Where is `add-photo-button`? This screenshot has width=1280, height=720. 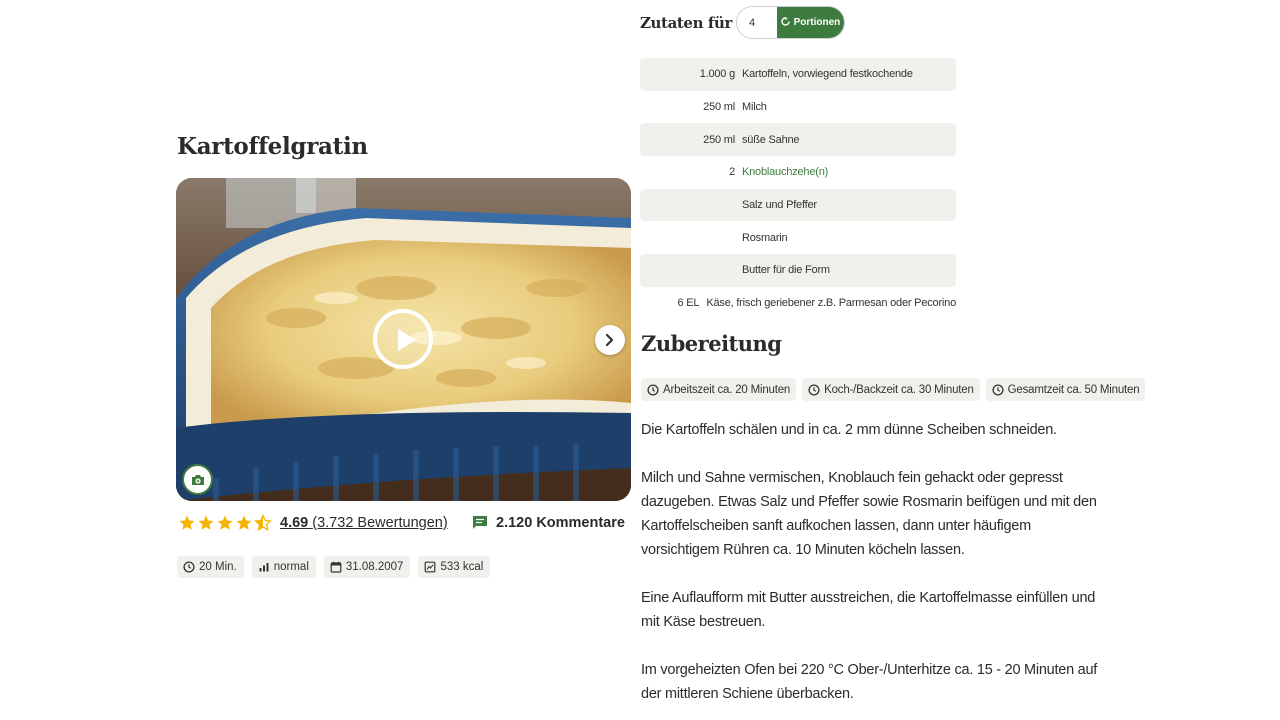
add-photo-button is located at coordinates (197, 479).